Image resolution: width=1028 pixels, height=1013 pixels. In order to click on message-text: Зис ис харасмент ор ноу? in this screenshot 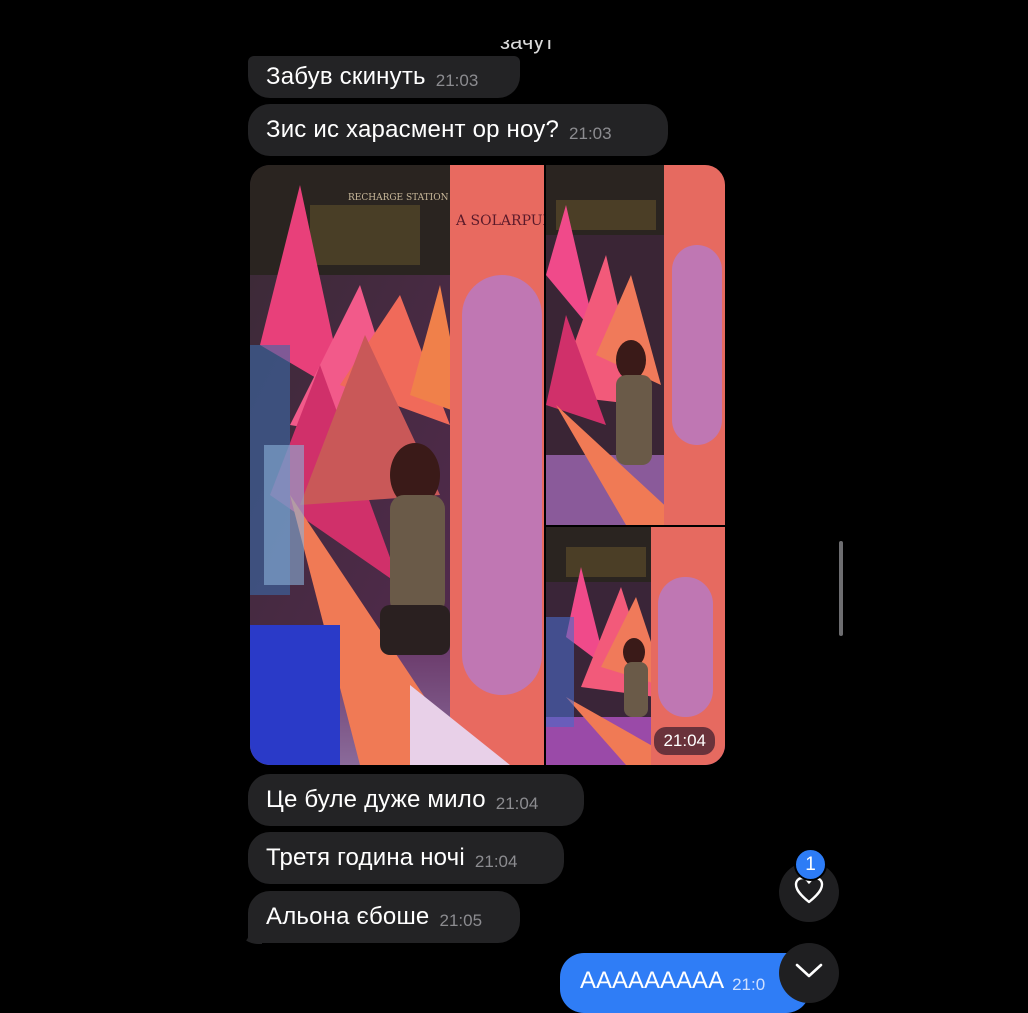, I will do `click(413, 129)`.